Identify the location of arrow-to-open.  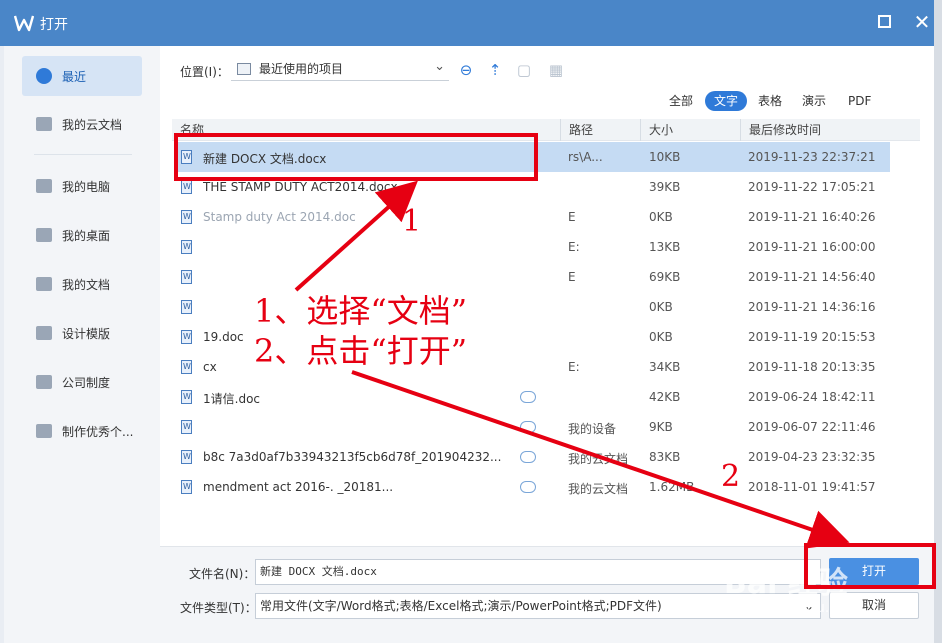
(600, 459).